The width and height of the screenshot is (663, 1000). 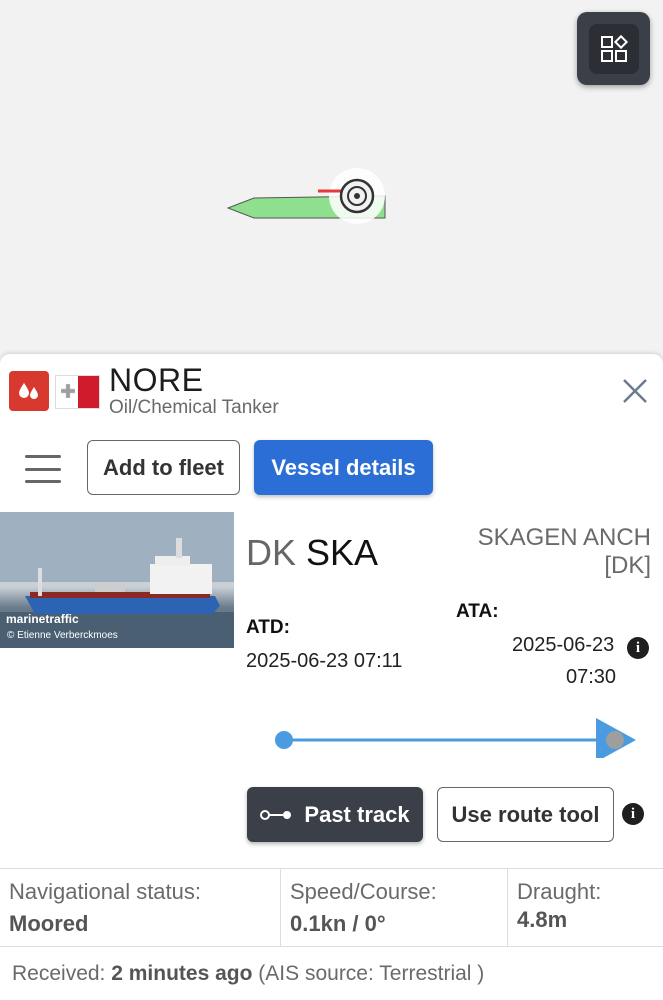 What do you see at coordinates (342, 552) in the screenshot?
I see `departure-code: SKA` at bounding box center [342, 552].